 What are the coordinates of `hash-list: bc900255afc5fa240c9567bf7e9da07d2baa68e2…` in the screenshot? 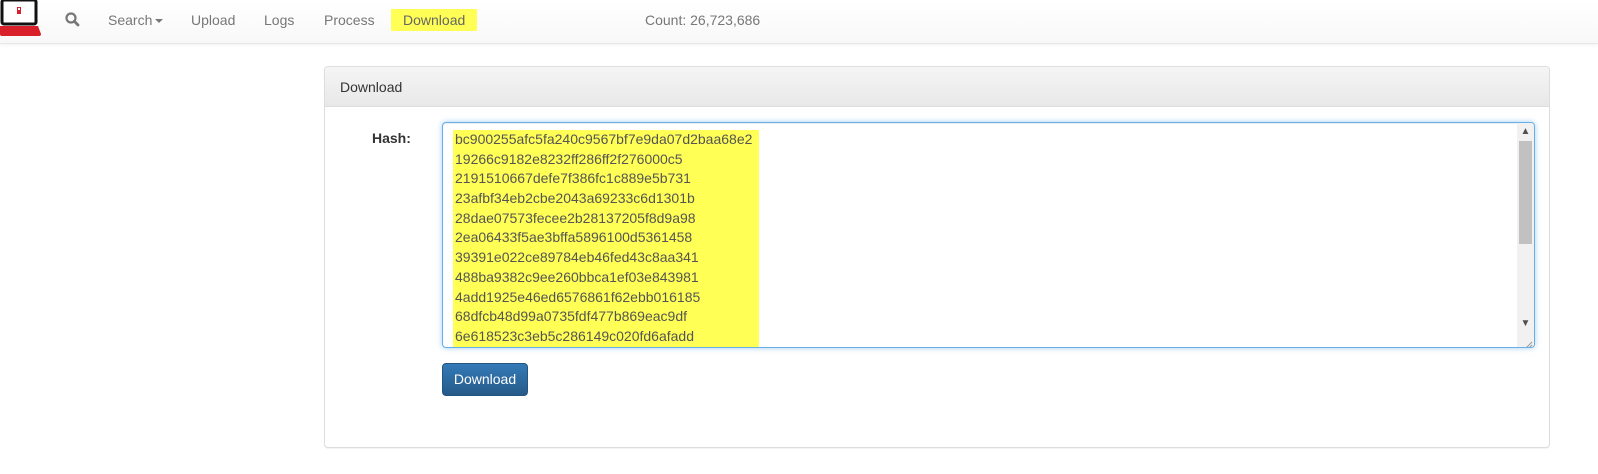 It's located at (606, 238).